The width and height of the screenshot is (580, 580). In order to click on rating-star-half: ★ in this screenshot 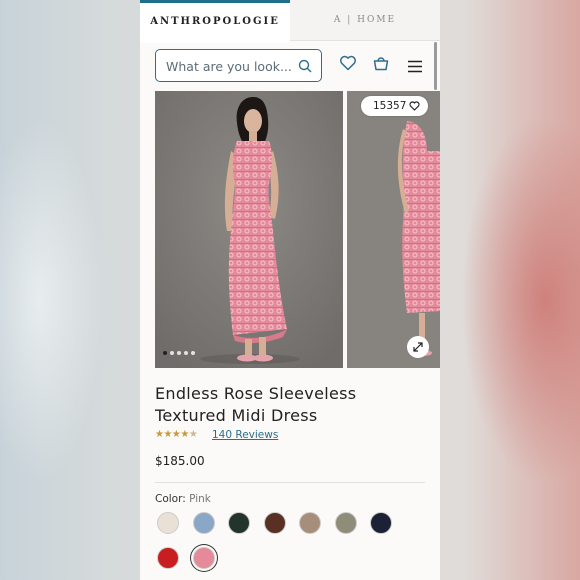, I will do `click(193, 434)`.